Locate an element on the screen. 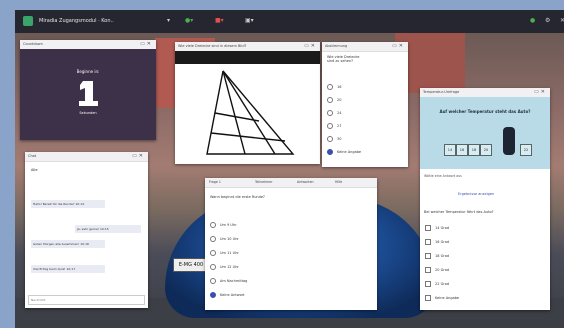 The image size is (564, 328). message-time: 10:16 is located at coordinates (84, 244).